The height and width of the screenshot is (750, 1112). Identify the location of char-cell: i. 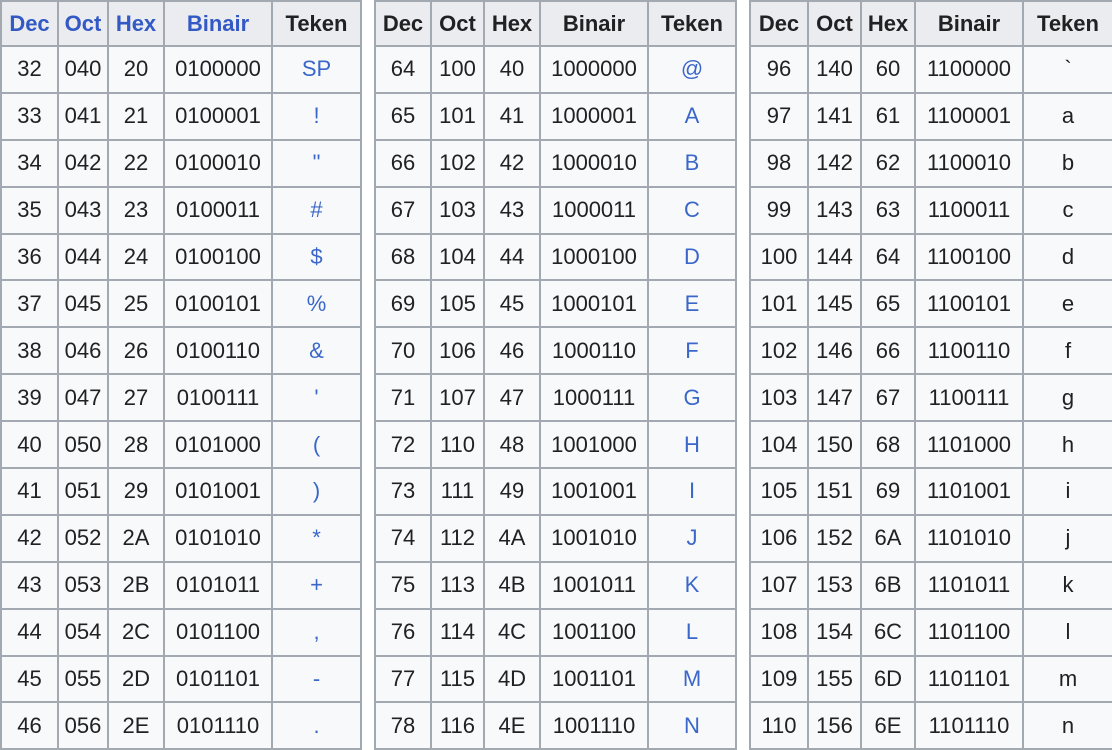
(1067, 491).